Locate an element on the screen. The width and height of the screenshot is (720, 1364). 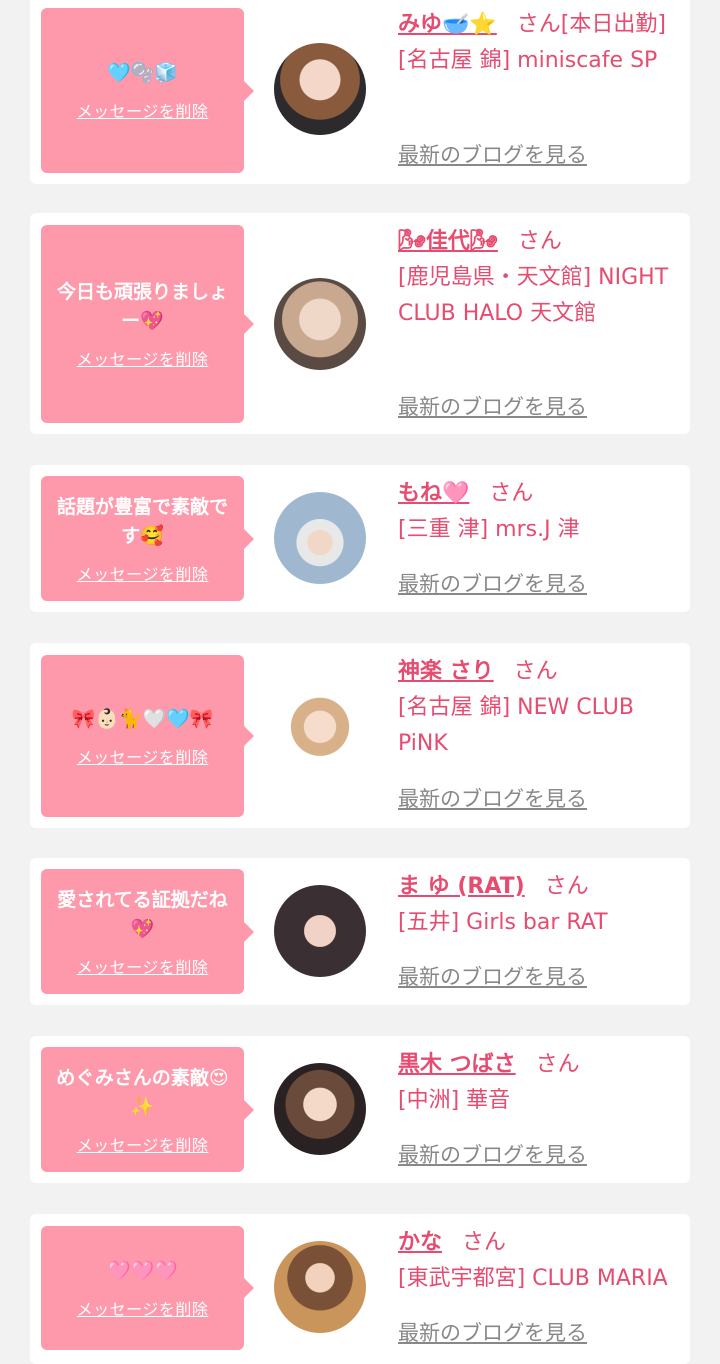
message-bubble: 🩷🩷🩷 メッセージを削除 is located at coordinates (147, 1288).